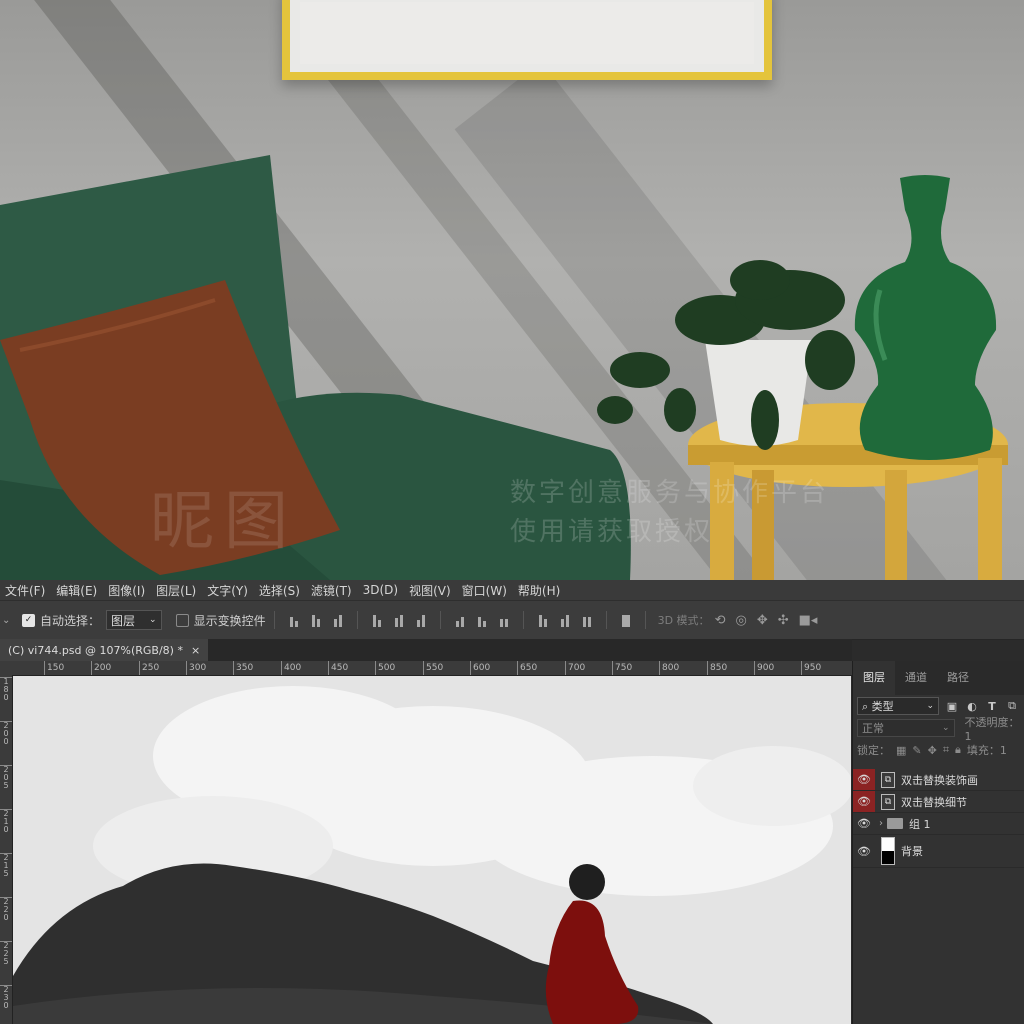  Describe the element at coordinates (622, 668) in the screenshot. I see `ruler-tick: 750` at that location.